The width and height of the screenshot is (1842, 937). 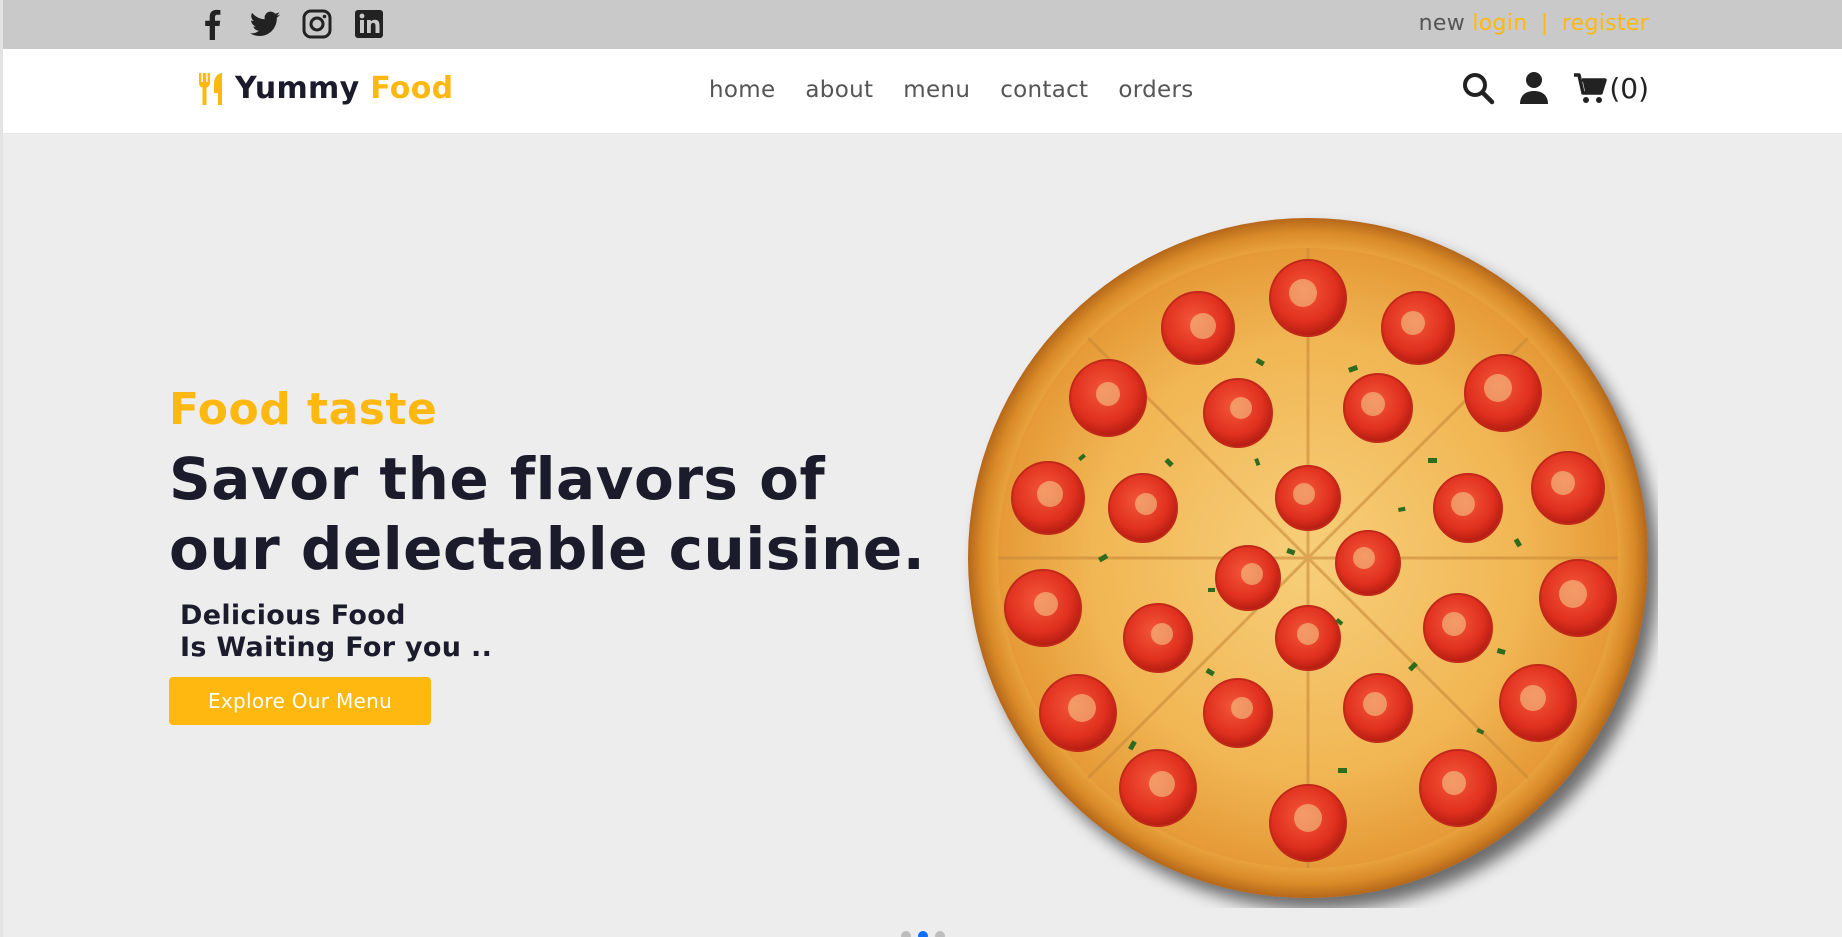 I want to click on brand-logo: Yummy Food, so click(x=325, y=88).